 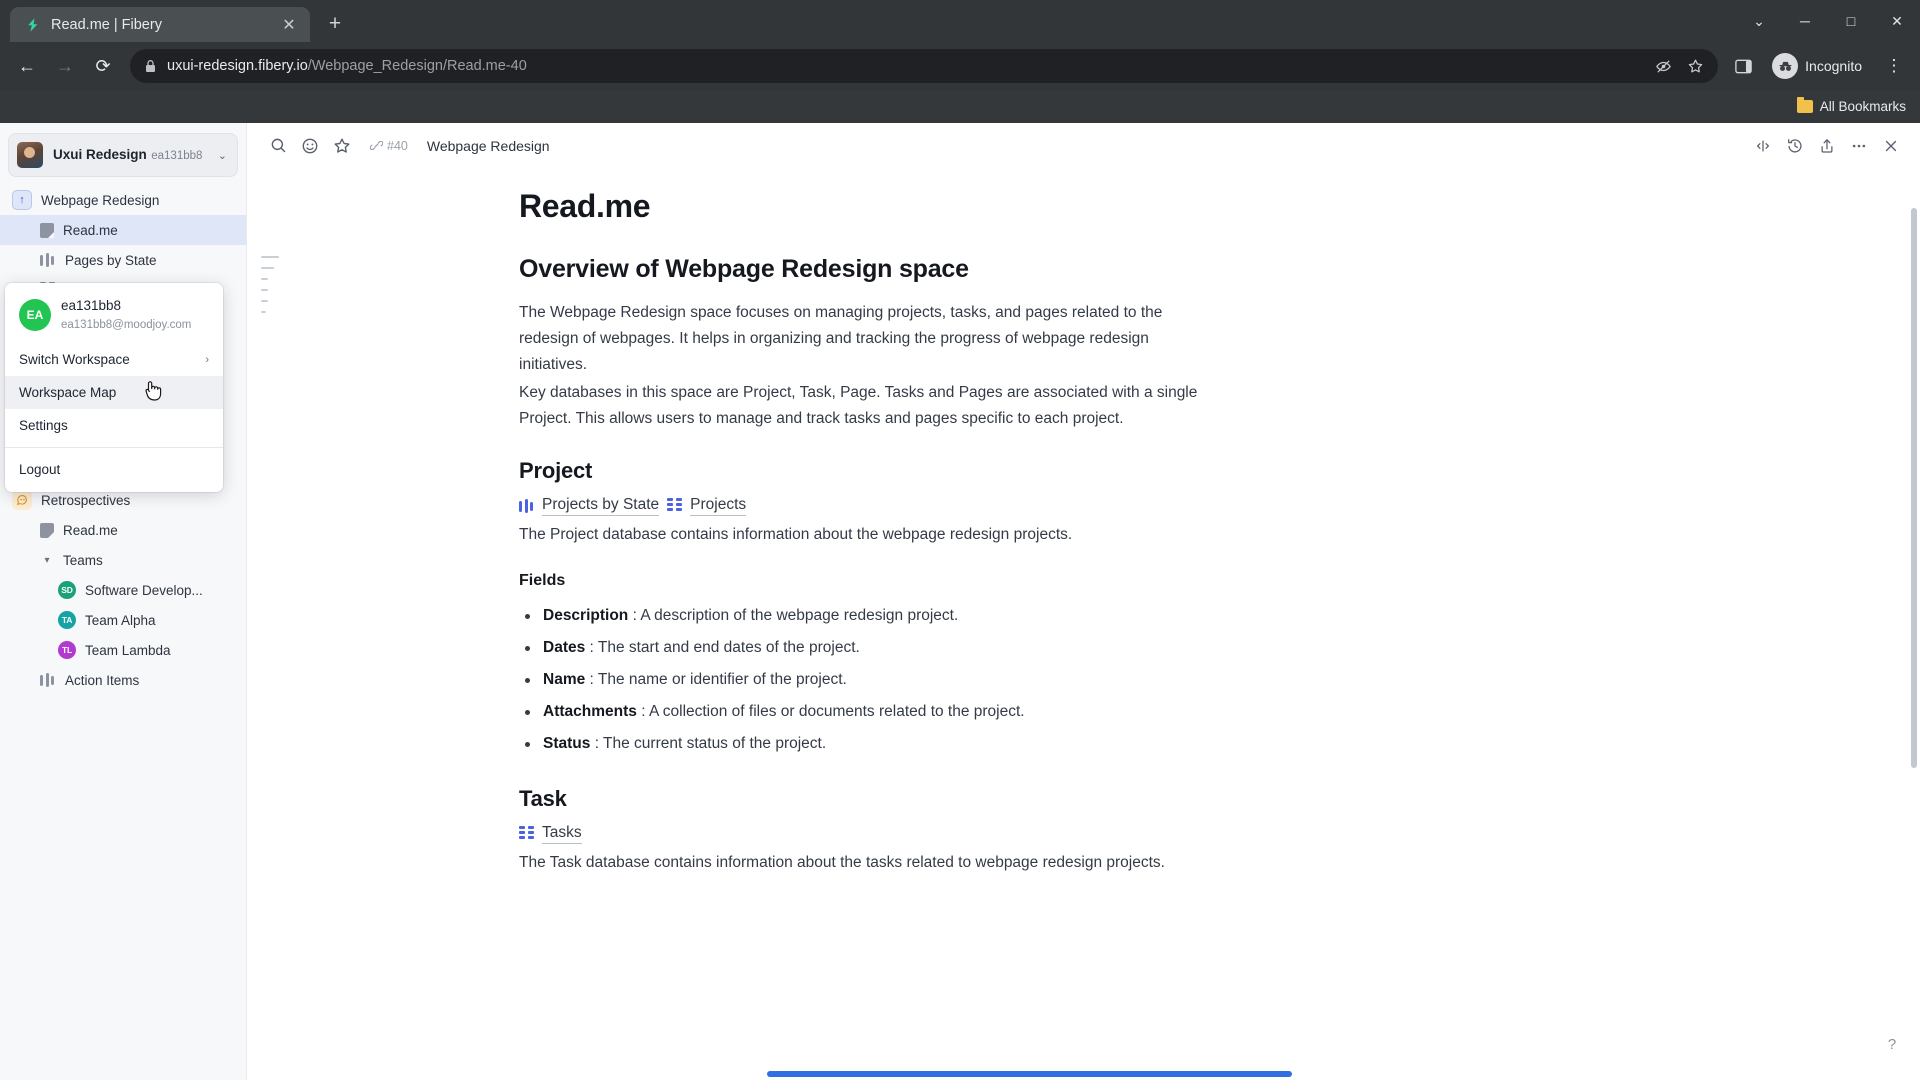 I want to click on profile-label: Incognito, so click(x=1833, y=66).